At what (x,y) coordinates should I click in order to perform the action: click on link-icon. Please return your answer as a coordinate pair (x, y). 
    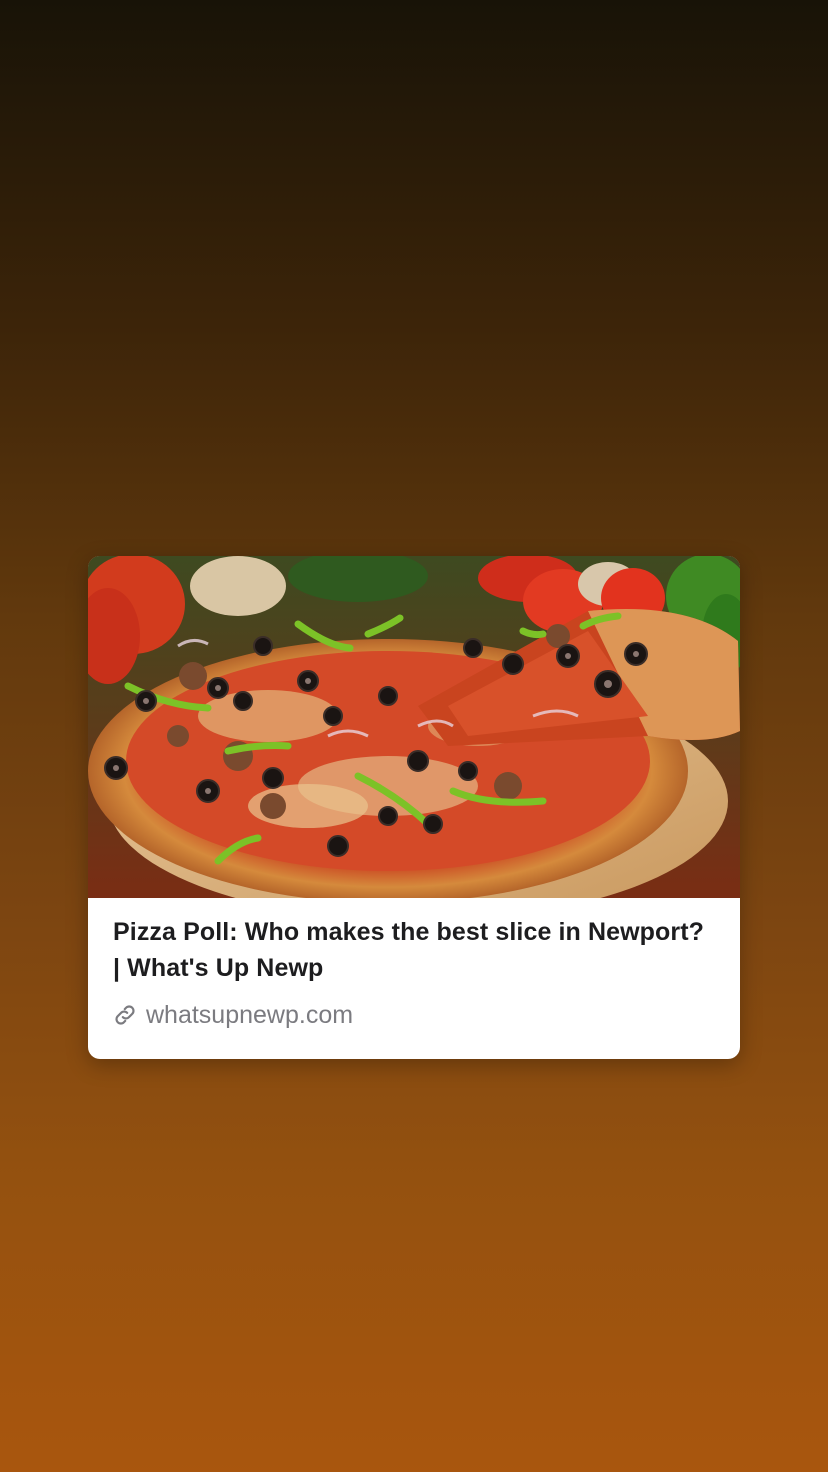
    Looking at the image, I should click on (125, 1015).